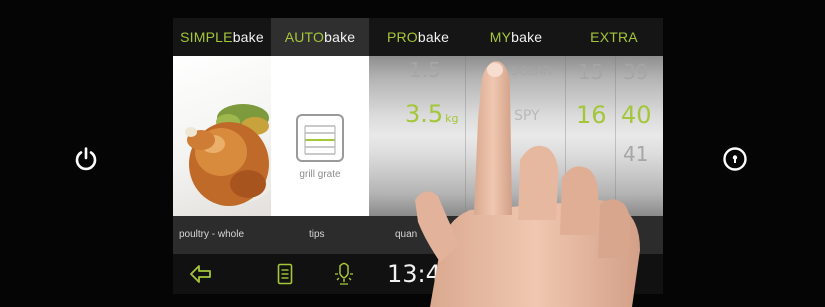 Image resolution: width=825 pixels, height=307 pixels. I want to click on tab-probake: PRO bake, so click(418, 37).